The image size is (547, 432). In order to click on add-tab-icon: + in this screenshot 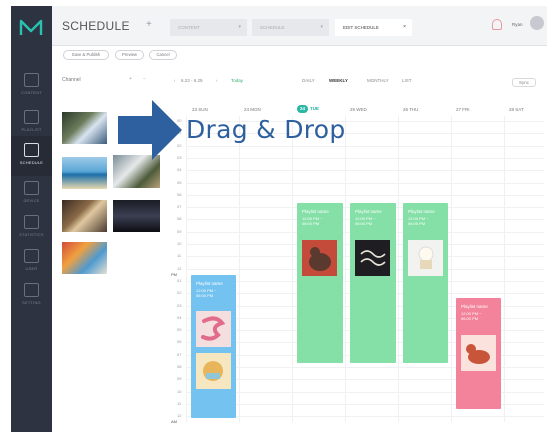, I will do `click(149, 24)`.